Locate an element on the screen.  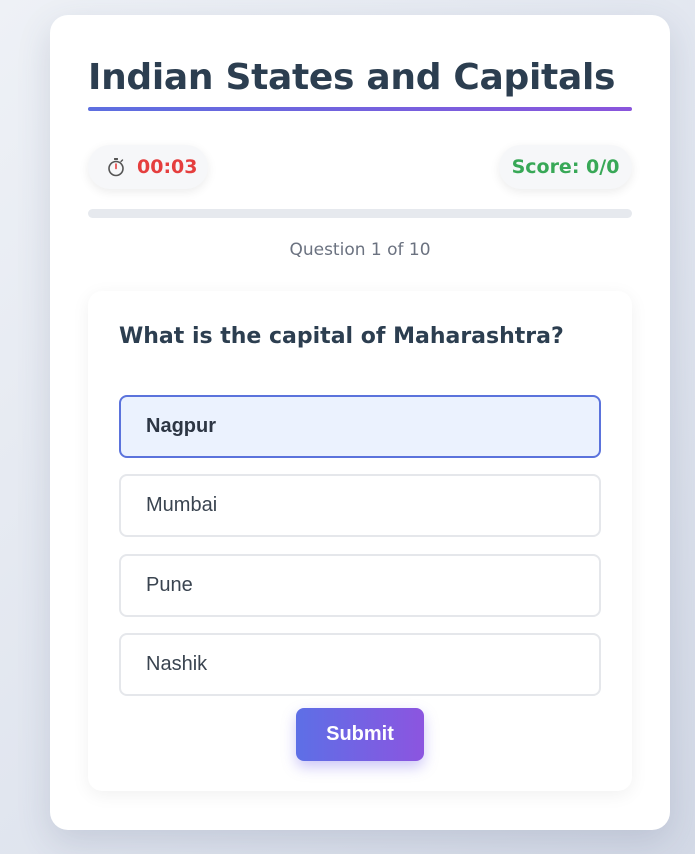
question-counter: Question 1 of 10 is located at coordinates (360, 250).